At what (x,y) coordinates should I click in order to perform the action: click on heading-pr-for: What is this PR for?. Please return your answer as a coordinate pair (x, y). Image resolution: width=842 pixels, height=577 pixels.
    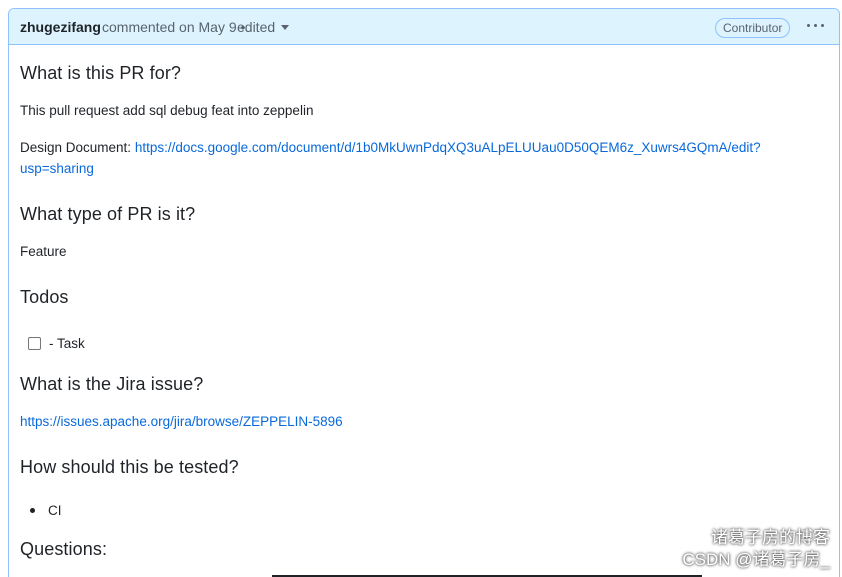
    Looking at the image, I should click on (101, 73).